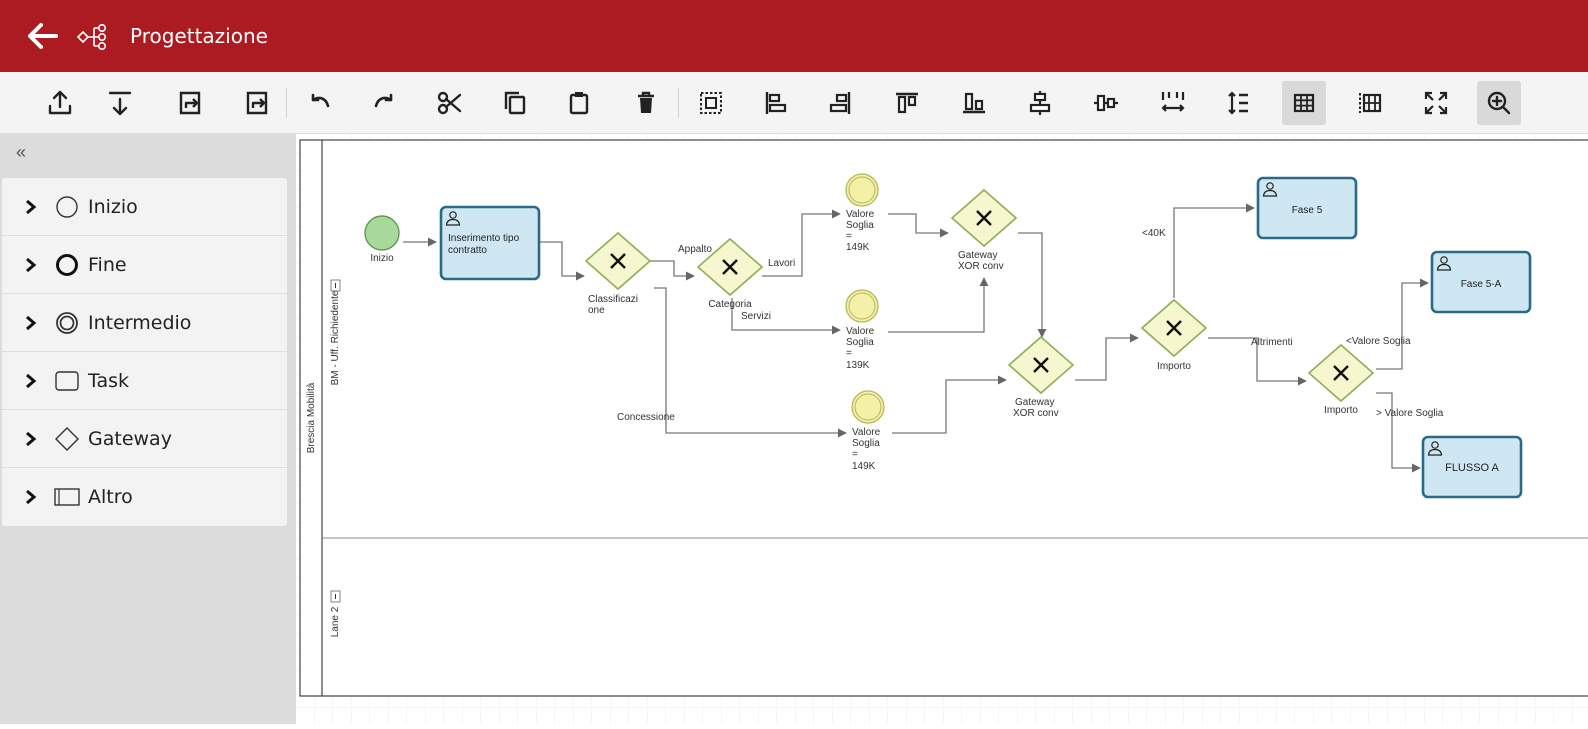 This screenshot has height=729, width=1588. I want to click on gateway-label: Classificazi, so click(613, 299).